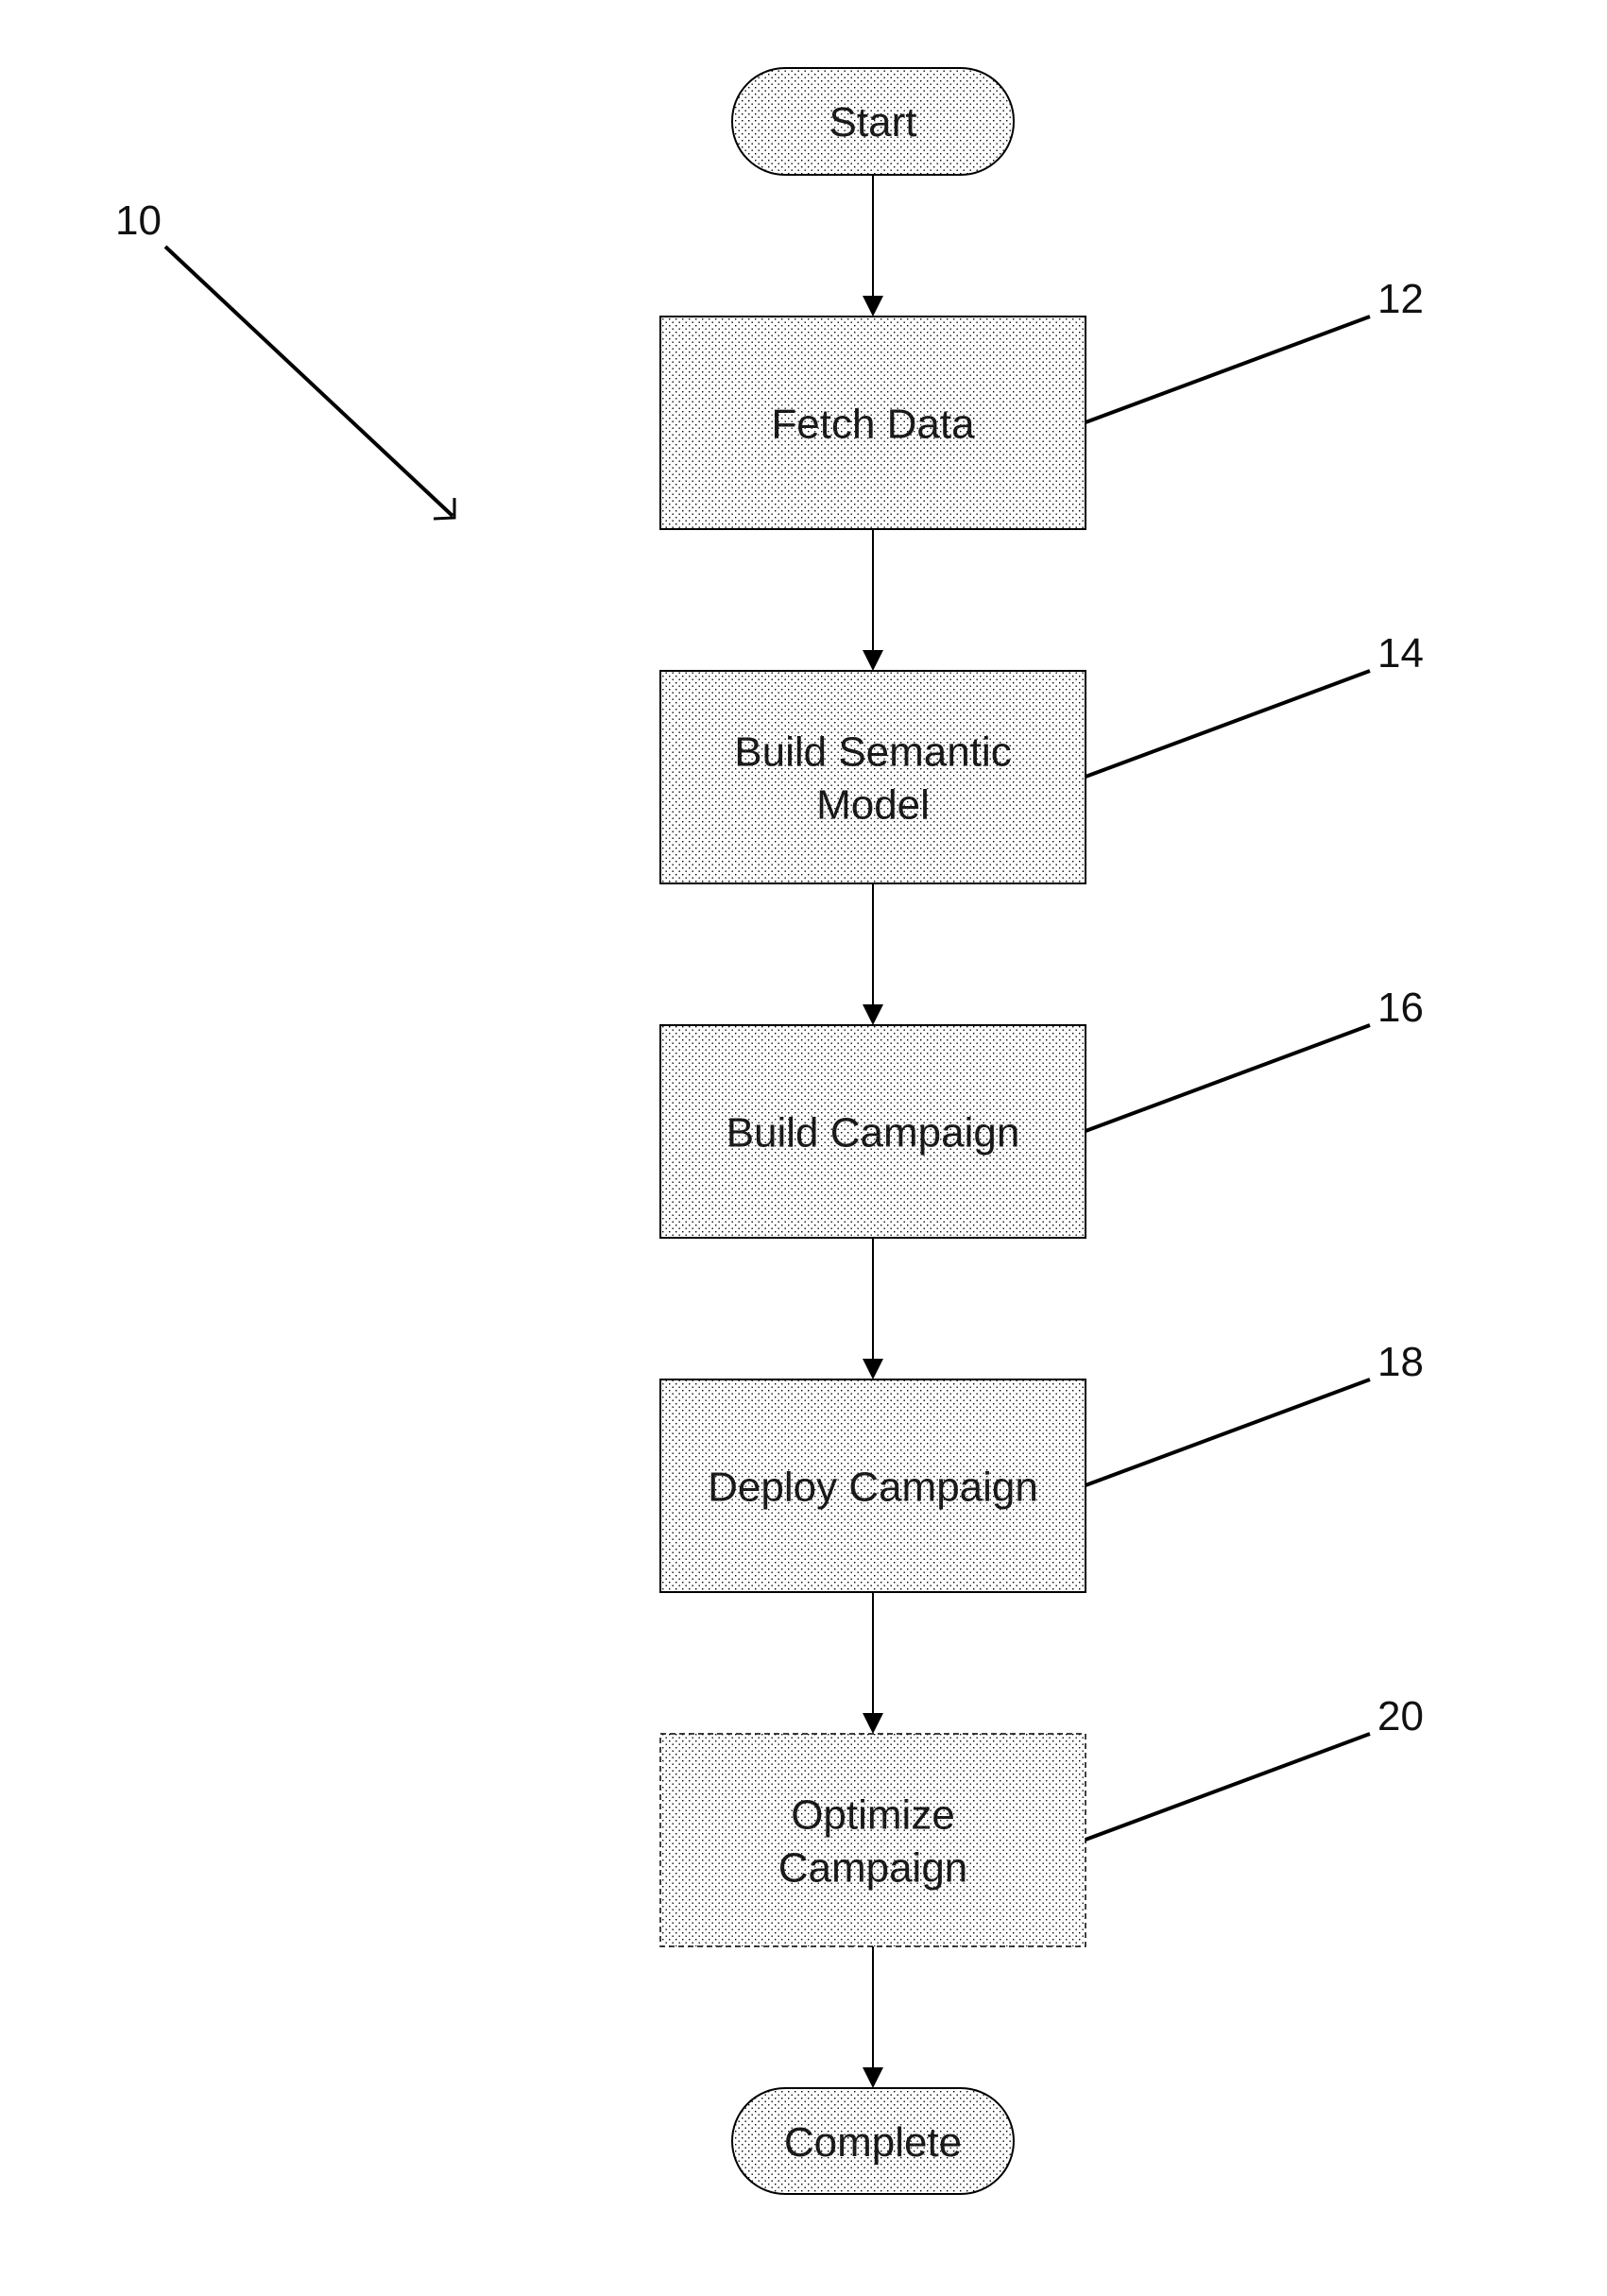 The width and height of the screenshot is (1607, 2296). What do you see at coordinates (1041, 1466) in the screenshot?
I see `step-deploy-campaign: Deploy Campaign 18` at bounding box center [1041, 1466].